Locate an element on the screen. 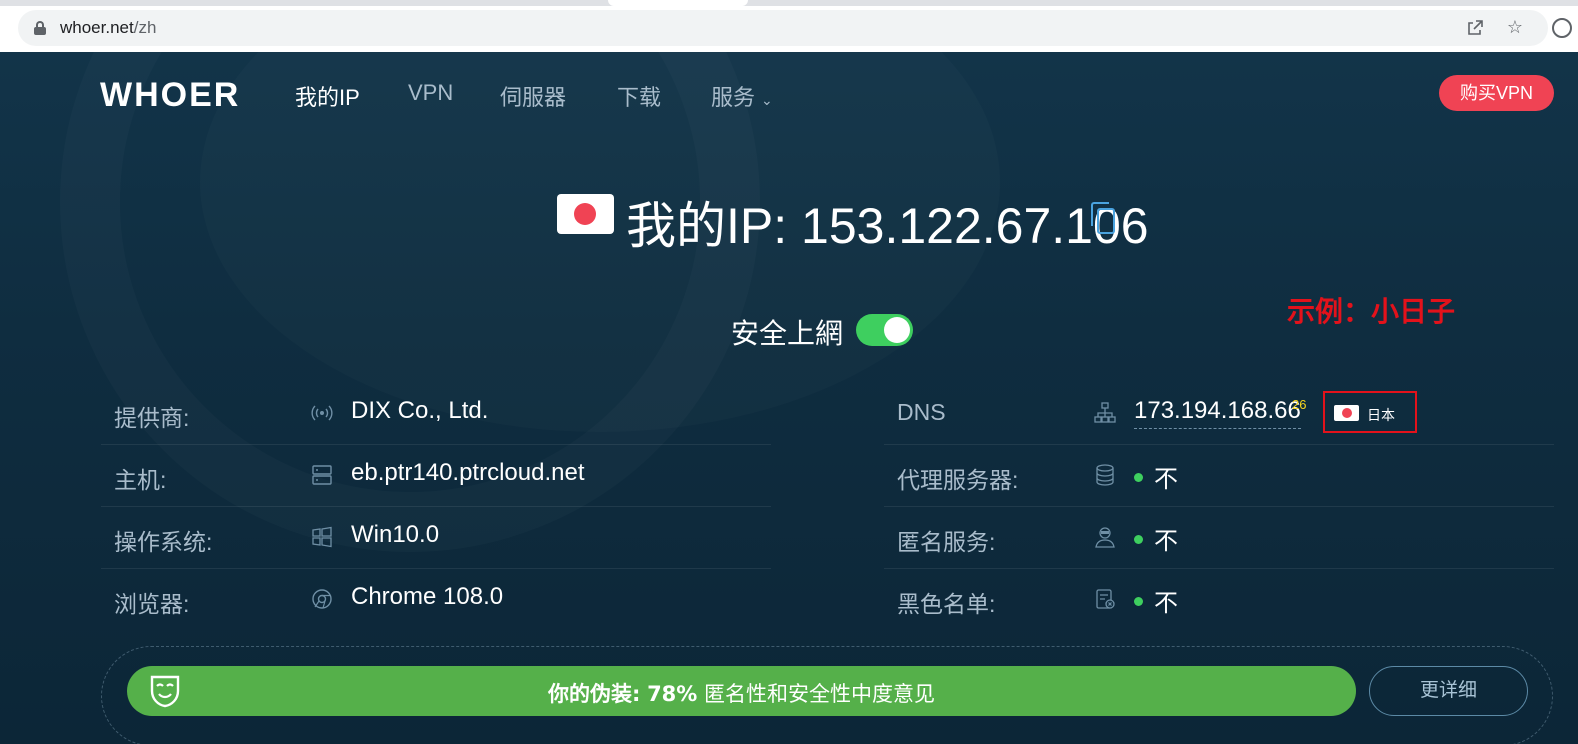  url-path: /zh is located at coordinates (145, 27).